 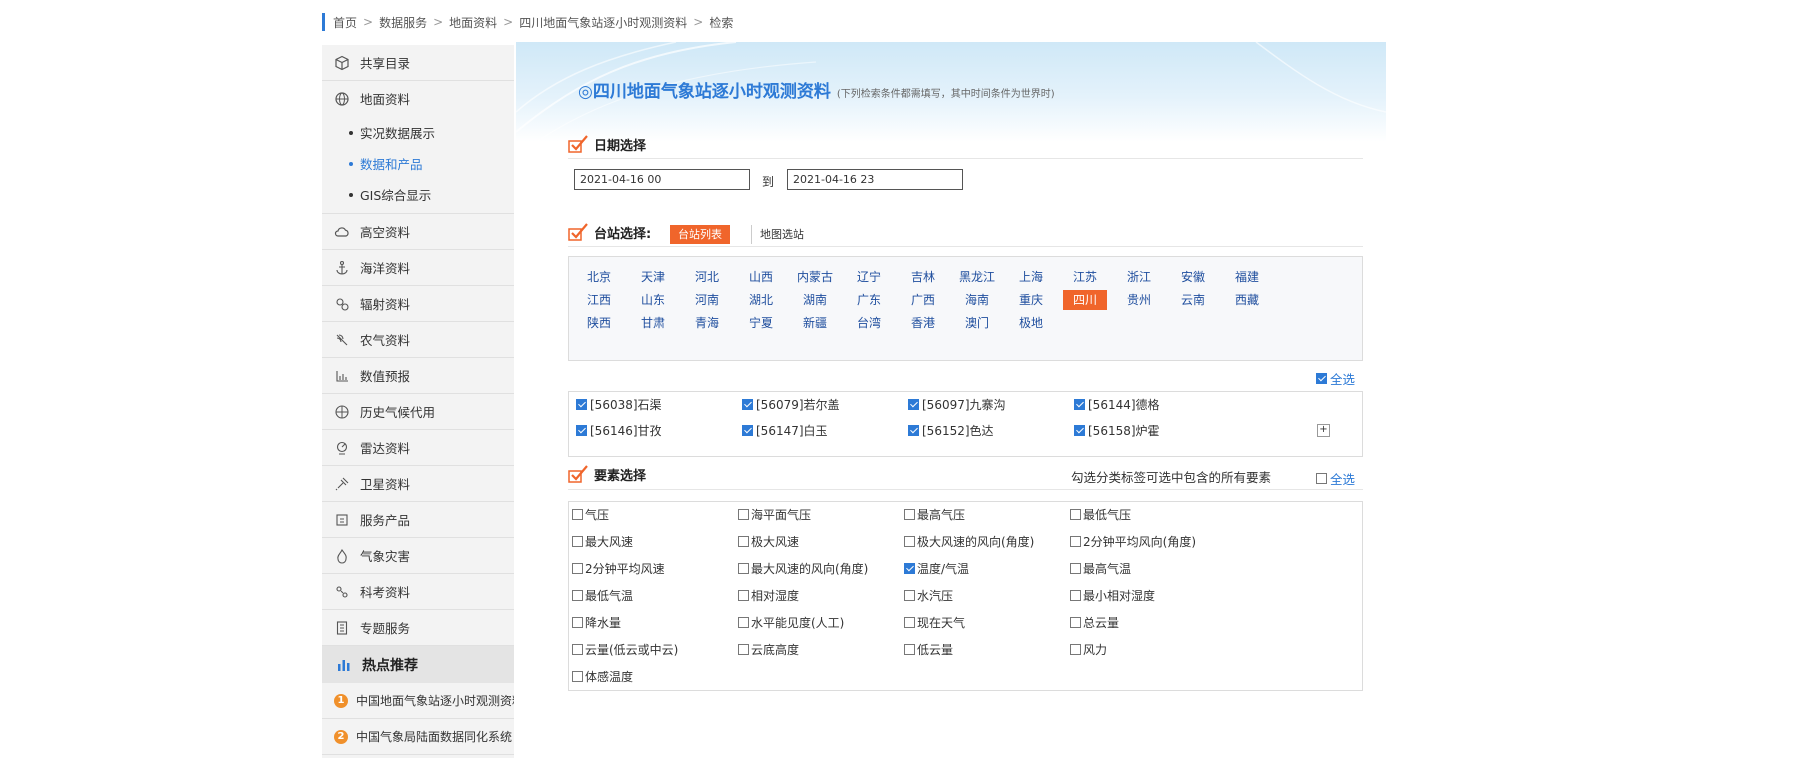 I want to click on station-item: [56147]白玉, so click(x=785, y=430).